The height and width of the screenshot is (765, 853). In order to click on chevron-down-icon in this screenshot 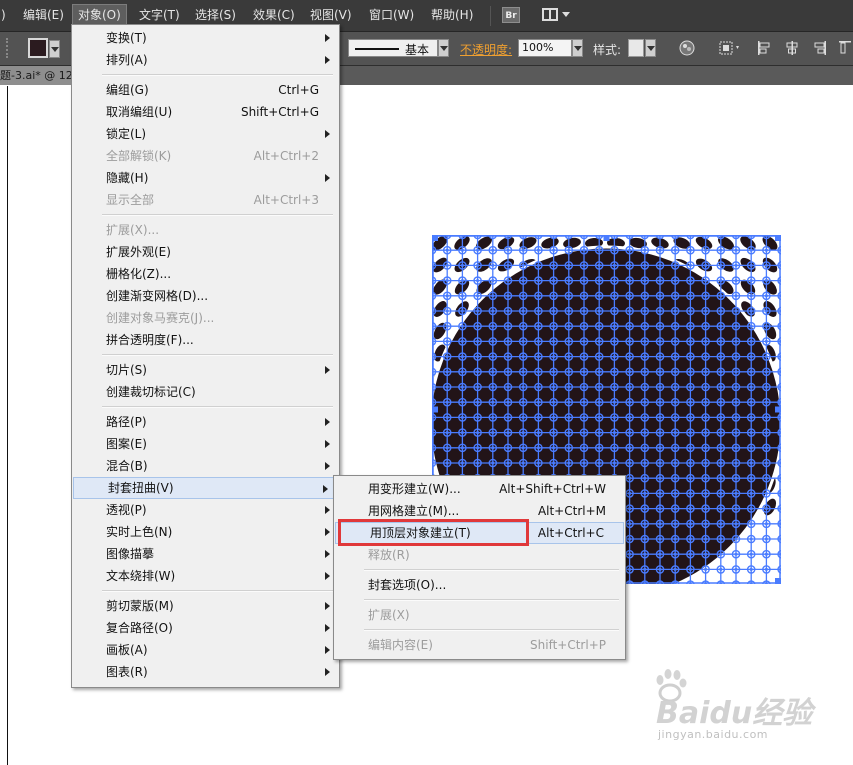, I will do `click(566, 14)`.